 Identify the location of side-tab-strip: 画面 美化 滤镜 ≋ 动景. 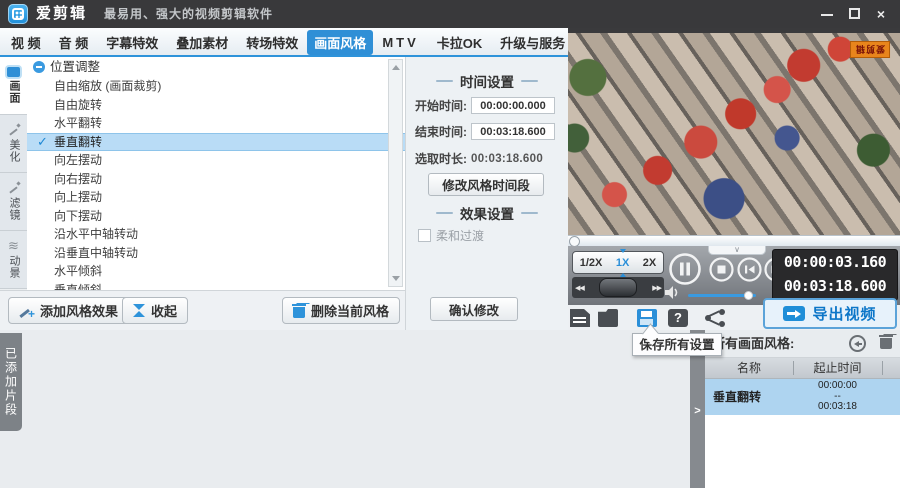
(13, 173).